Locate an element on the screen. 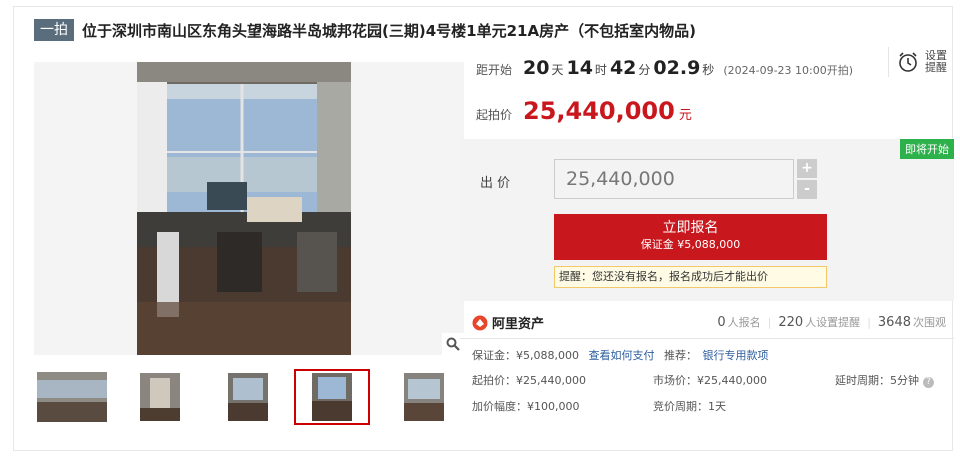 The image size is (960, 463). platform-name: 阿里资产 is located at coordinates (518, 324).